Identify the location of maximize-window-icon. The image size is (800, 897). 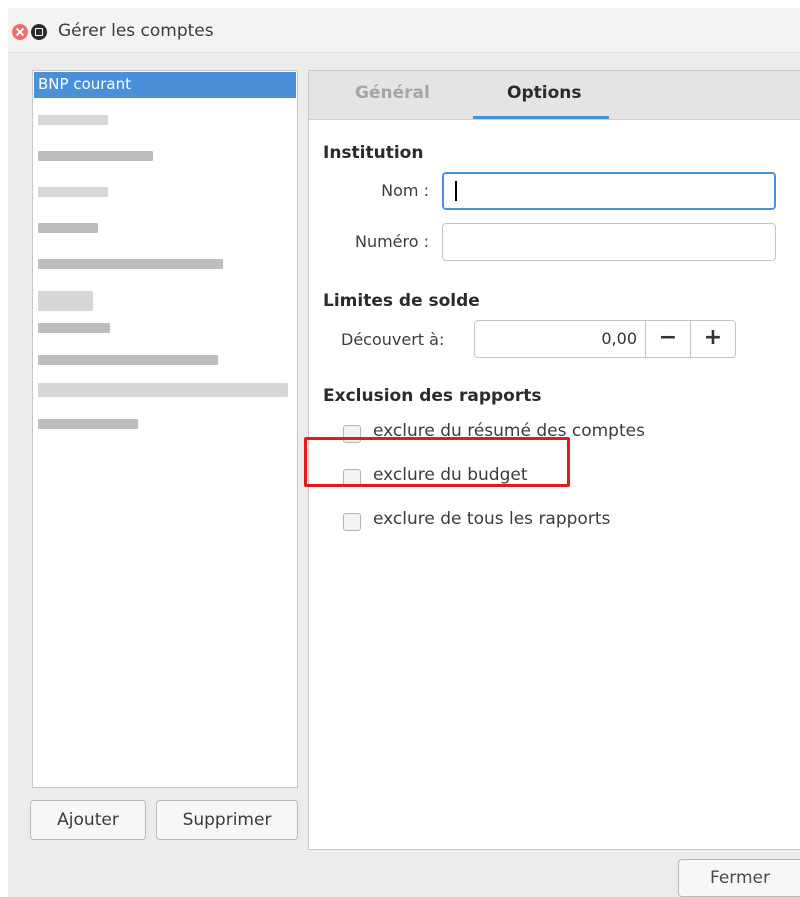
(39, 32).